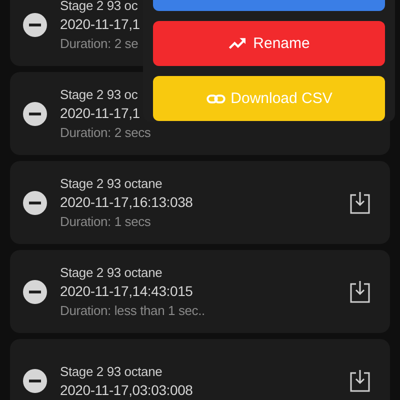  Describe the element at coordinates (105, 222) in the screenshot. I see `session-duration: Duration: 1 secs` at that location.